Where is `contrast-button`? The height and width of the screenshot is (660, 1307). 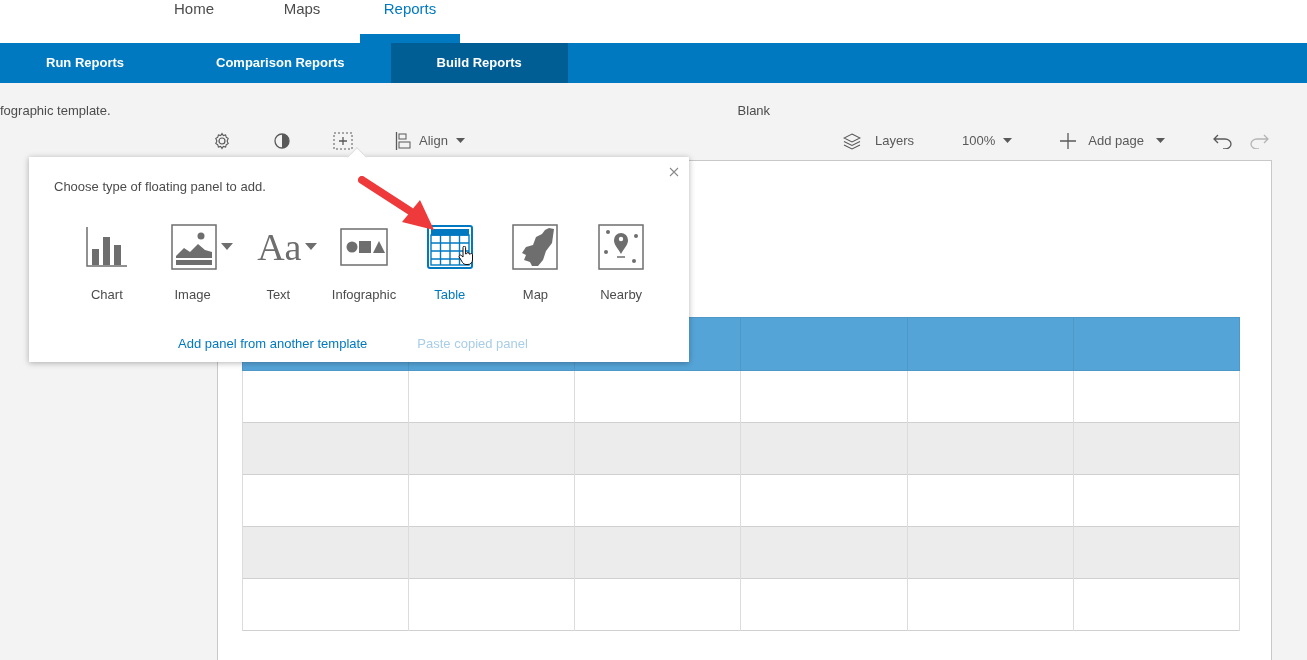 contrast-button is located at coordinates (282, 140).